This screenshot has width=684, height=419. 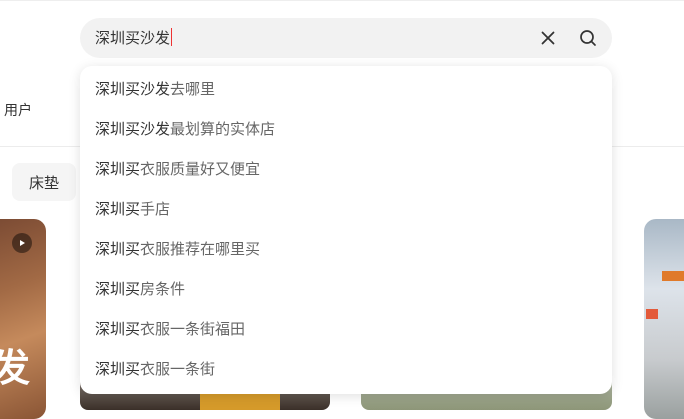 I want to click on content-card, so click(x=664, y=319).